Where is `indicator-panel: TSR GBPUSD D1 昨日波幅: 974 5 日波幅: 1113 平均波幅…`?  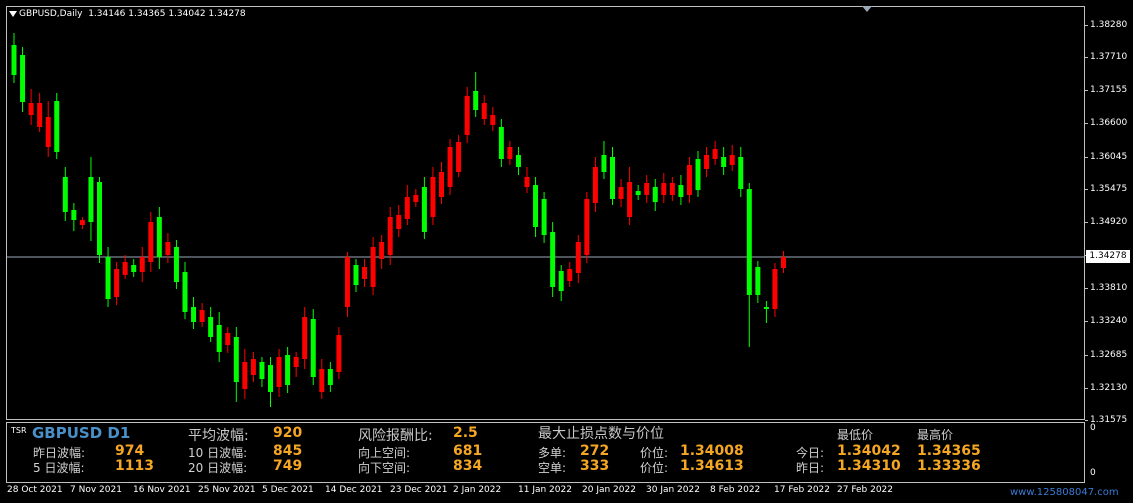 indicator-panel: TSR GBPUSD D1 昨日波幅: 974 5 日波幅: 1113 平均波幅… is located at coordinates (545, 452).